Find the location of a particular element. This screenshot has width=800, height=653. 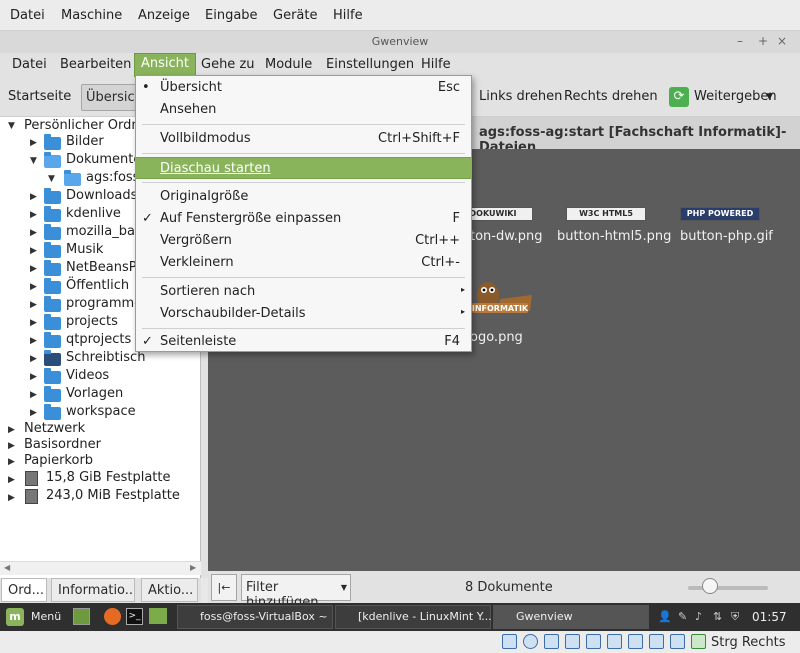

vbox-menu-geraete: Geräte is located at coordinates (295, 15).